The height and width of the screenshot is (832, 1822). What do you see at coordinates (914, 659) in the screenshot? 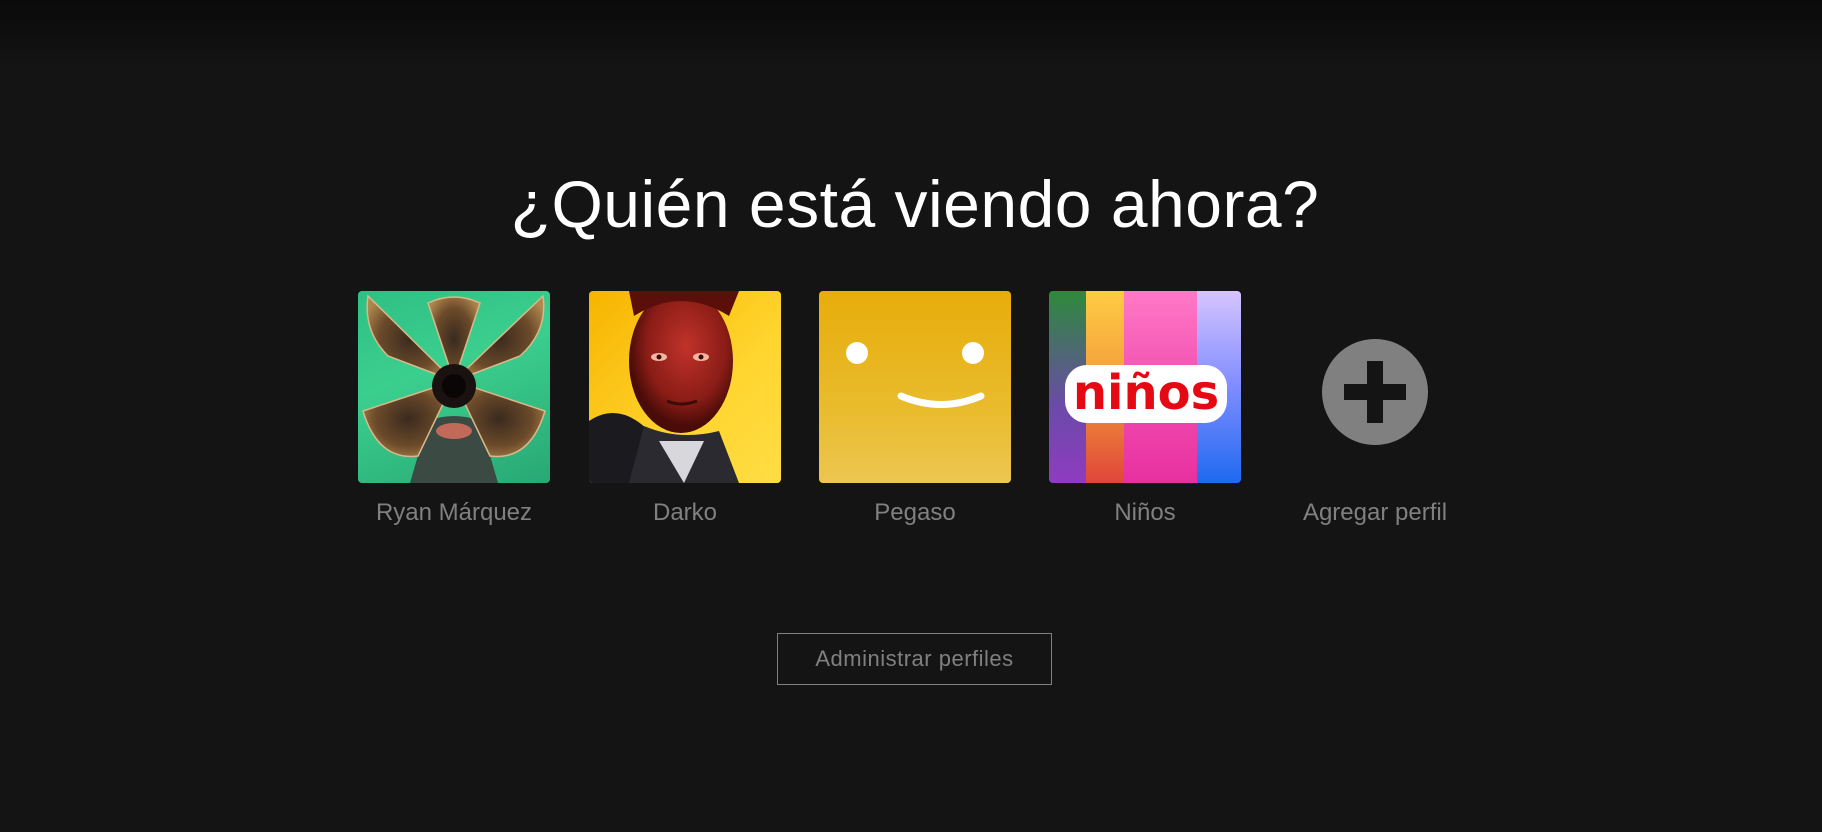
I see `manage-profiles-button: Administrar perfiles` at bounding box center [914, 659].